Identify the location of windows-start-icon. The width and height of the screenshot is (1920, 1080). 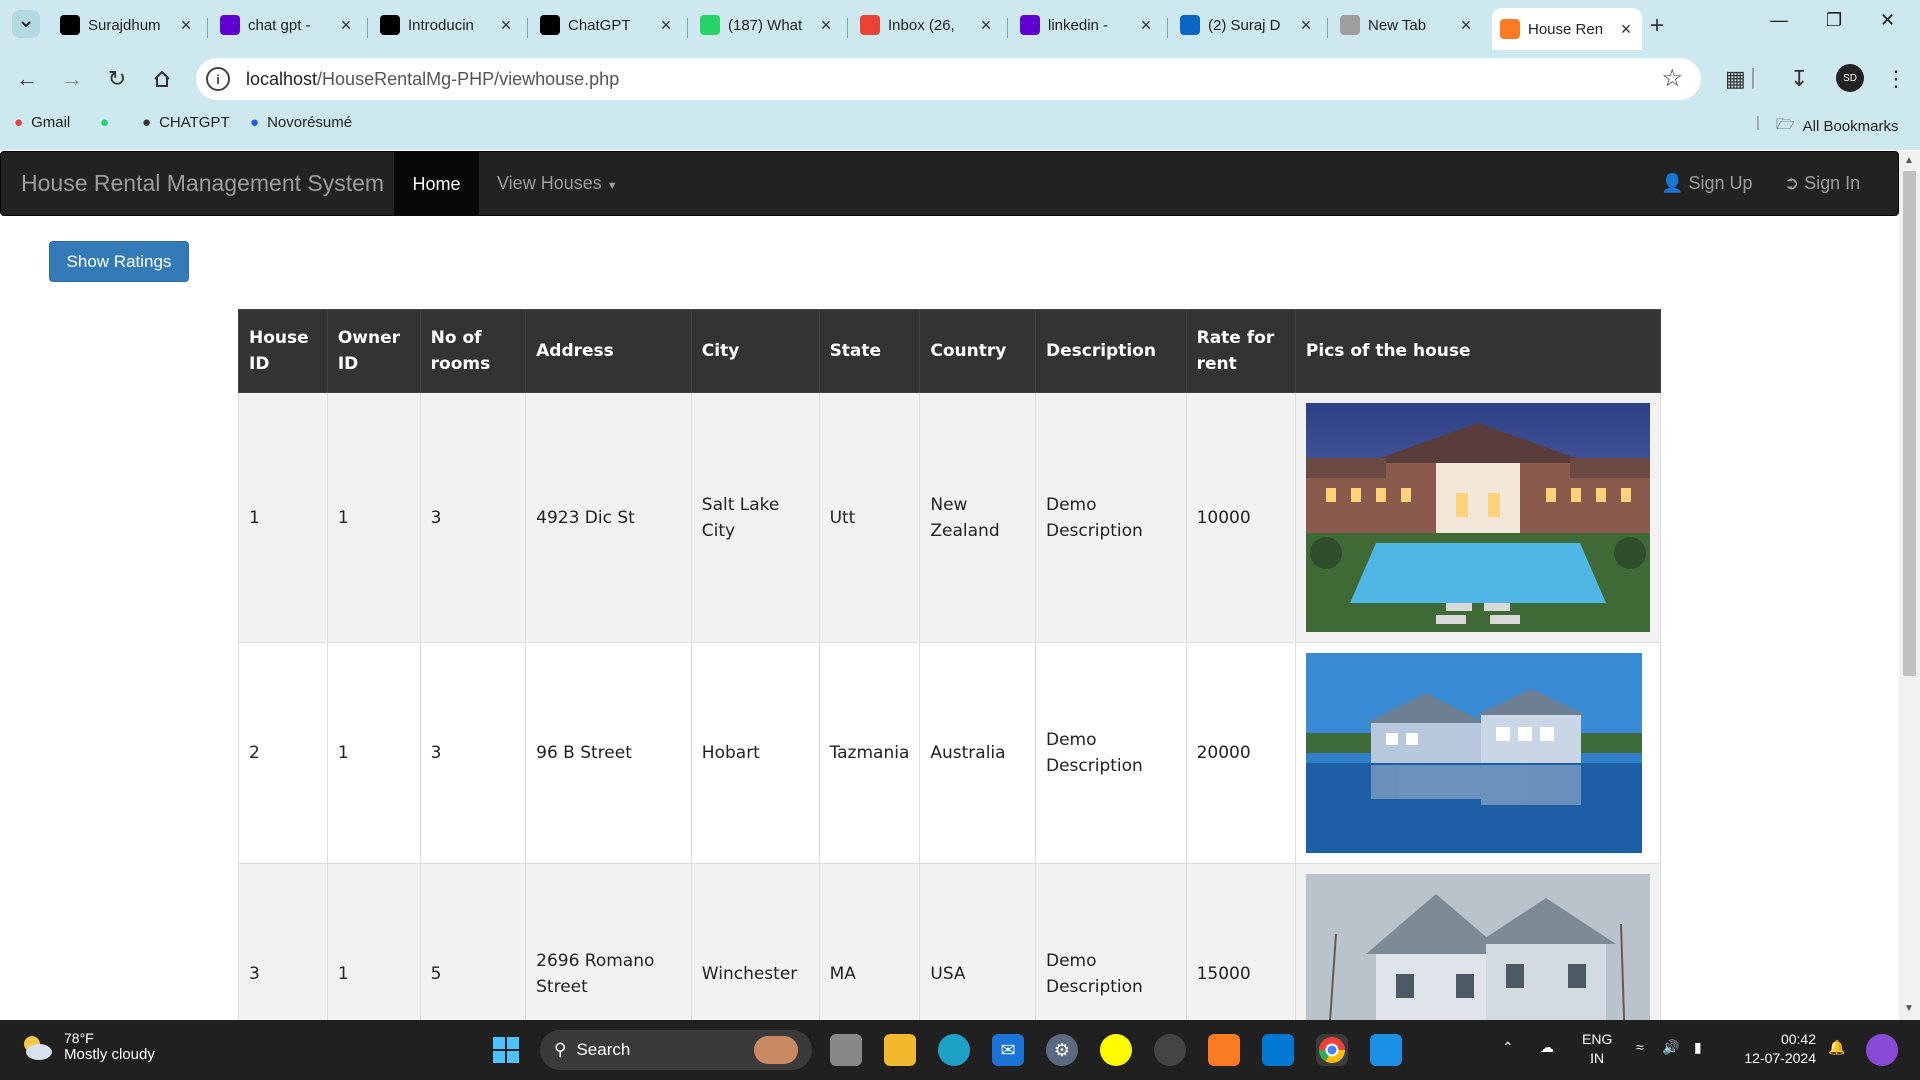
(506, 1050).